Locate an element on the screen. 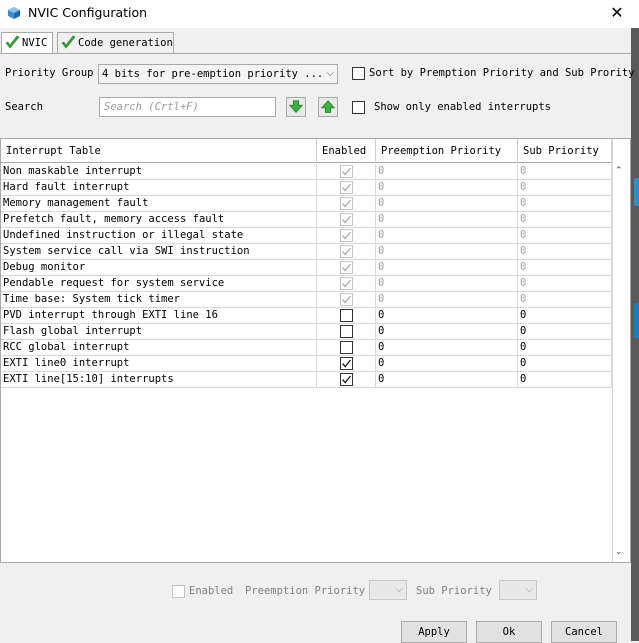 Image resolution: width=639 pixels, height=643 pixels. interrupt-name: Memory management fault is located at coordinates (159, 204).